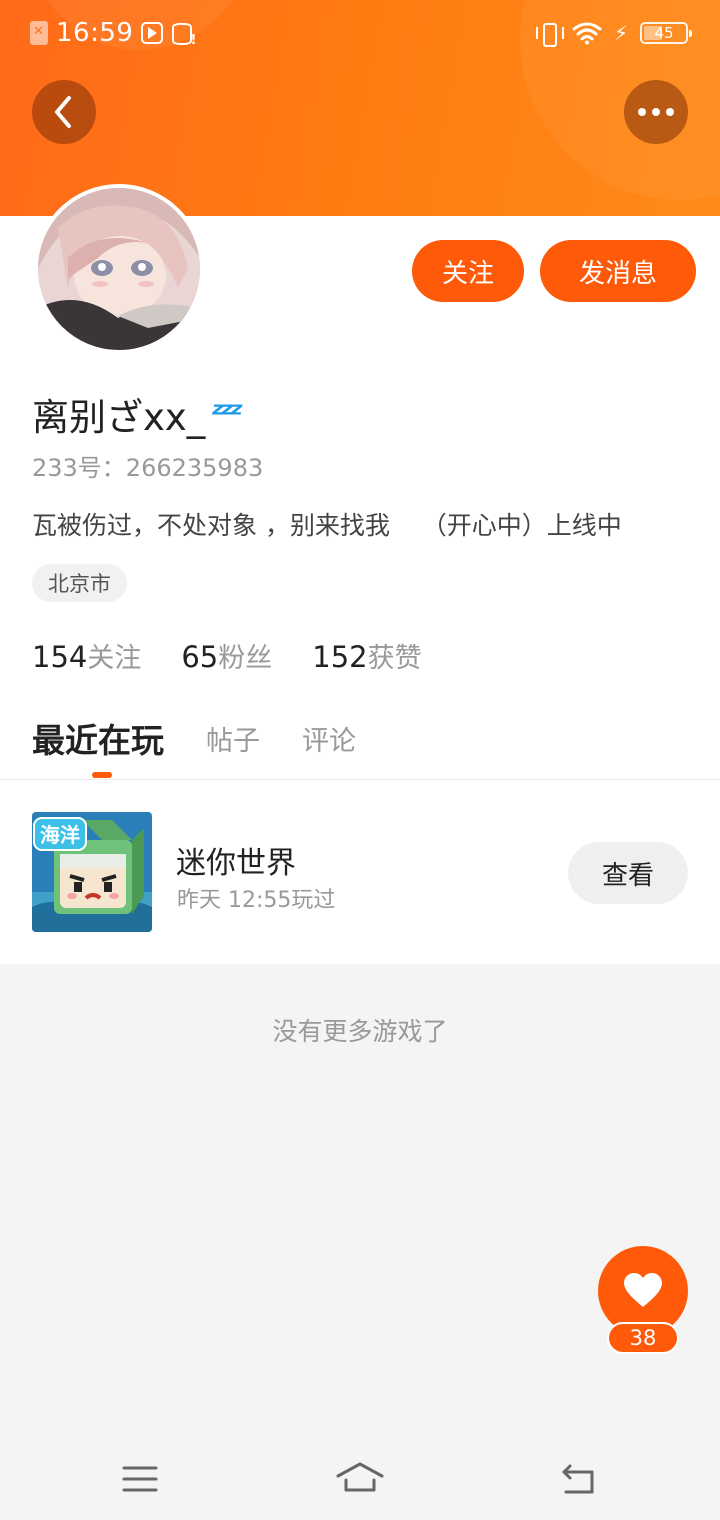 The width and height of the screenshot is (720, 1520). I want to click on avatar-image, so click(119, 269).